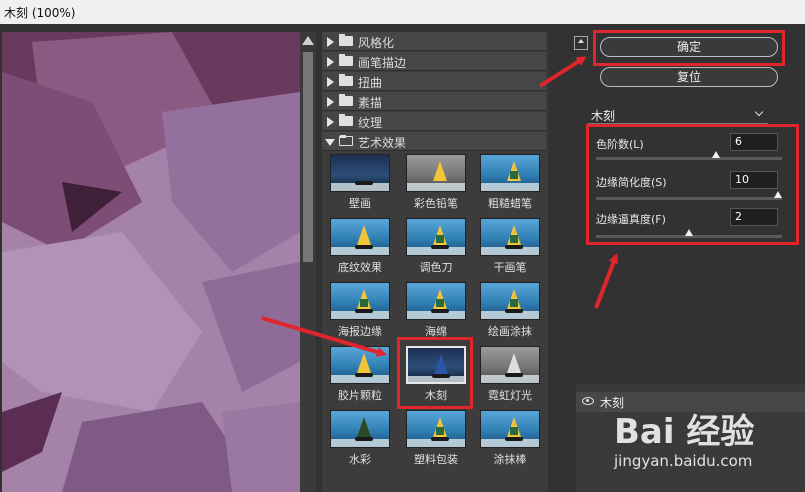  I want to click on arrow-to-params, so click(606, 281).